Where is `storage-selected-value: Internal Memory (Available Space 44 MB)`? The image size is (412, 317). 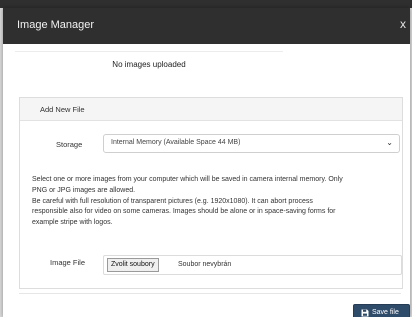 storage-selected-value: Internal Memory (Available Space 44 MB) is located at coordinates (176, 142).